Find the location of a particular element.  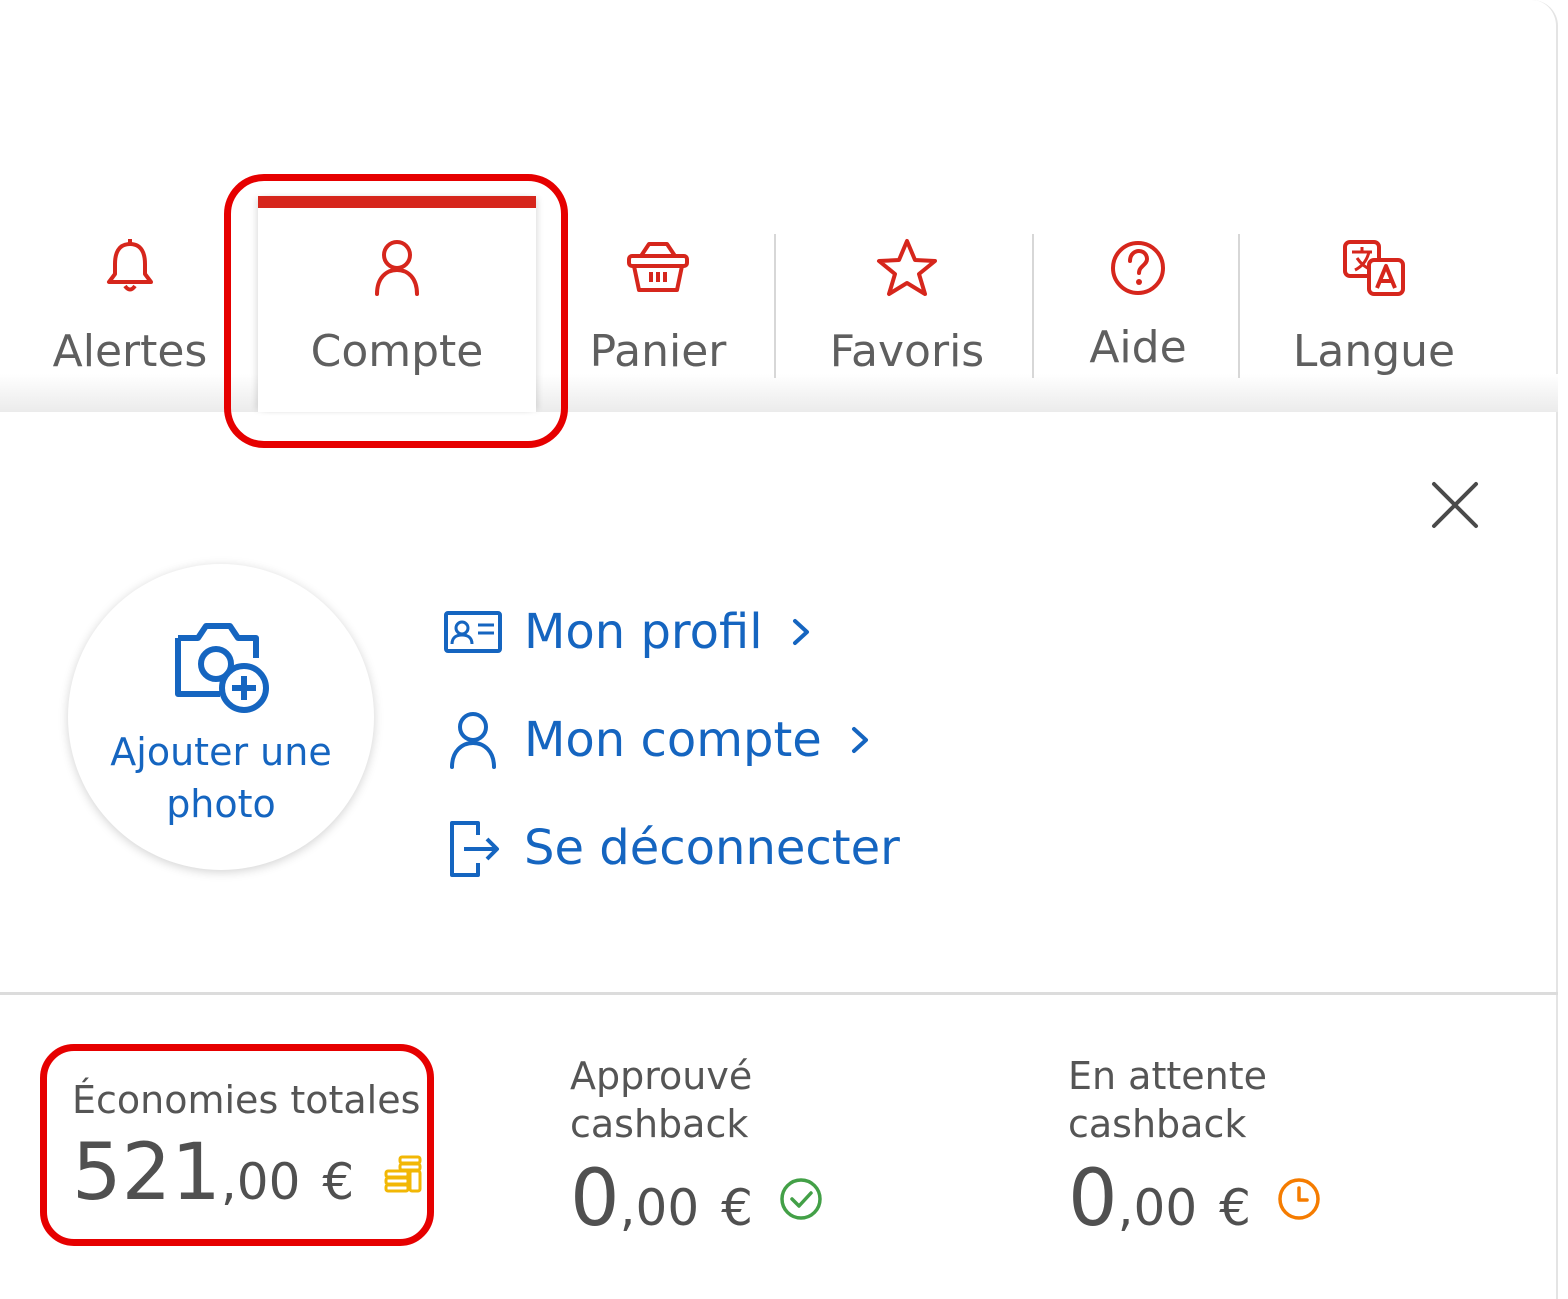

mon-compte-link: Mon compte is located at coordinates (656, 740).